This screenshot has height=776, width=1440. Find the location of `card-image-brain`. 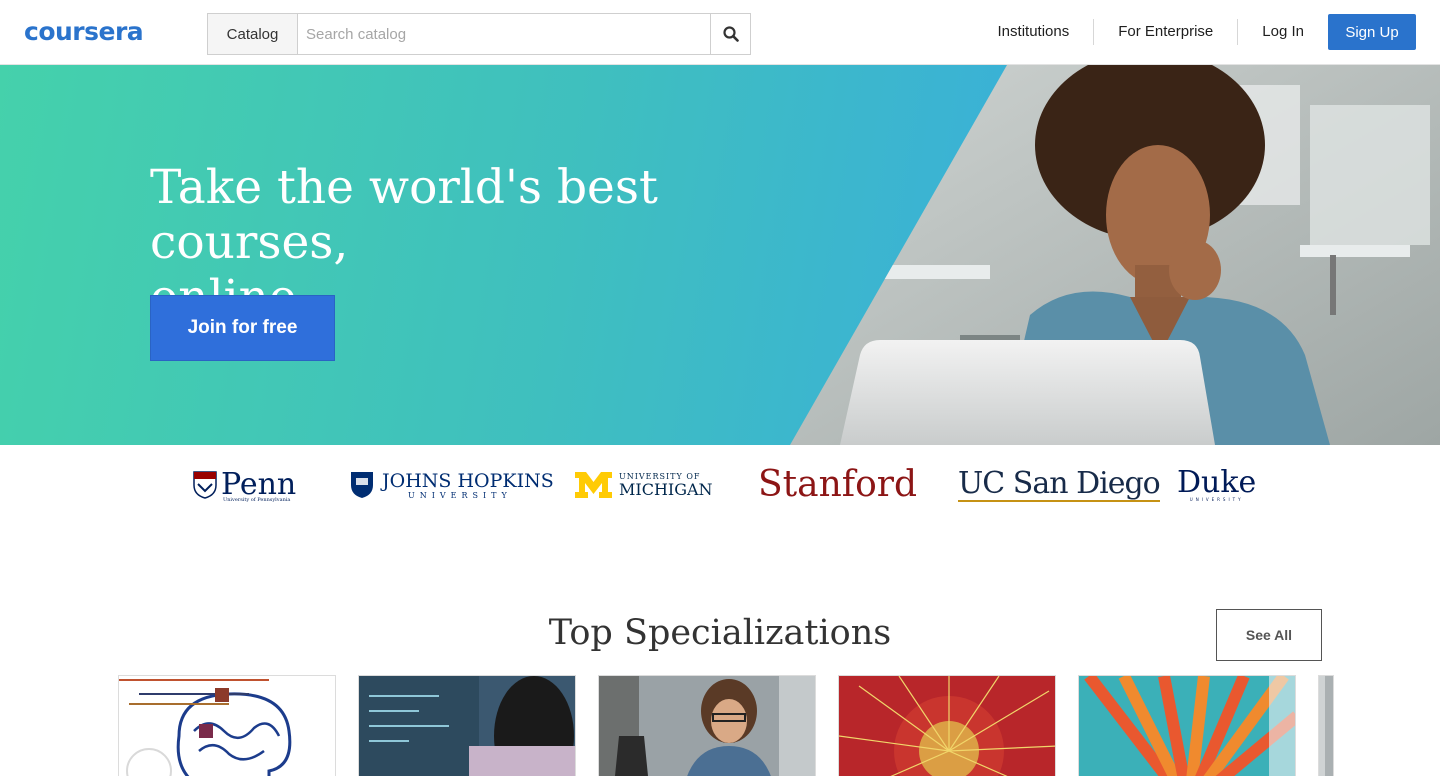

card-image-brain is located at coordinates (227, 726).